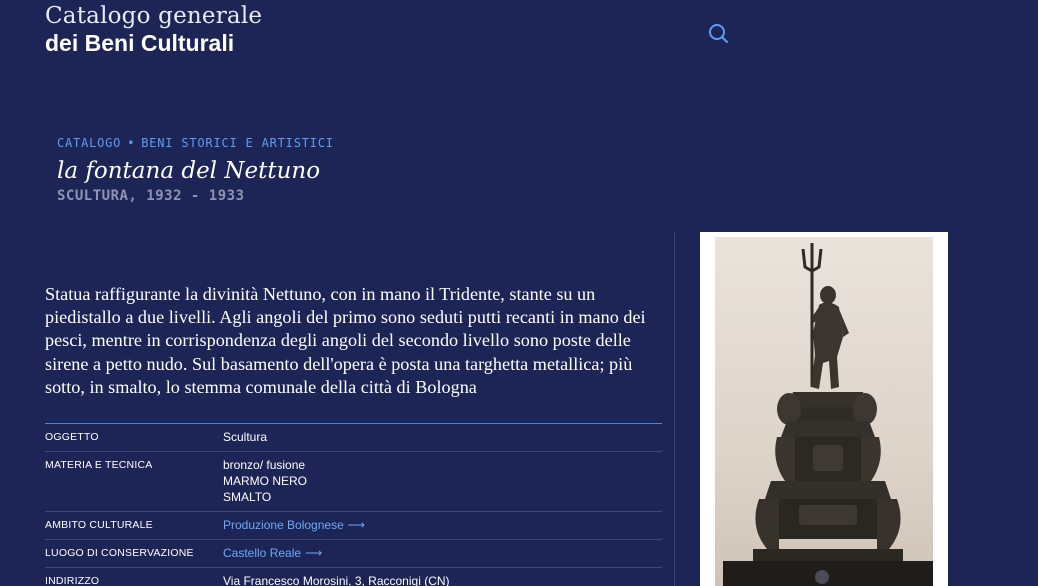 Image resolution: width=1038 pixels, height=586 pixels. What do you see at coordinates (72, 580) in the screenshot?
I see `details-label: INDIRIZZO` at bounding box center [72, 580].